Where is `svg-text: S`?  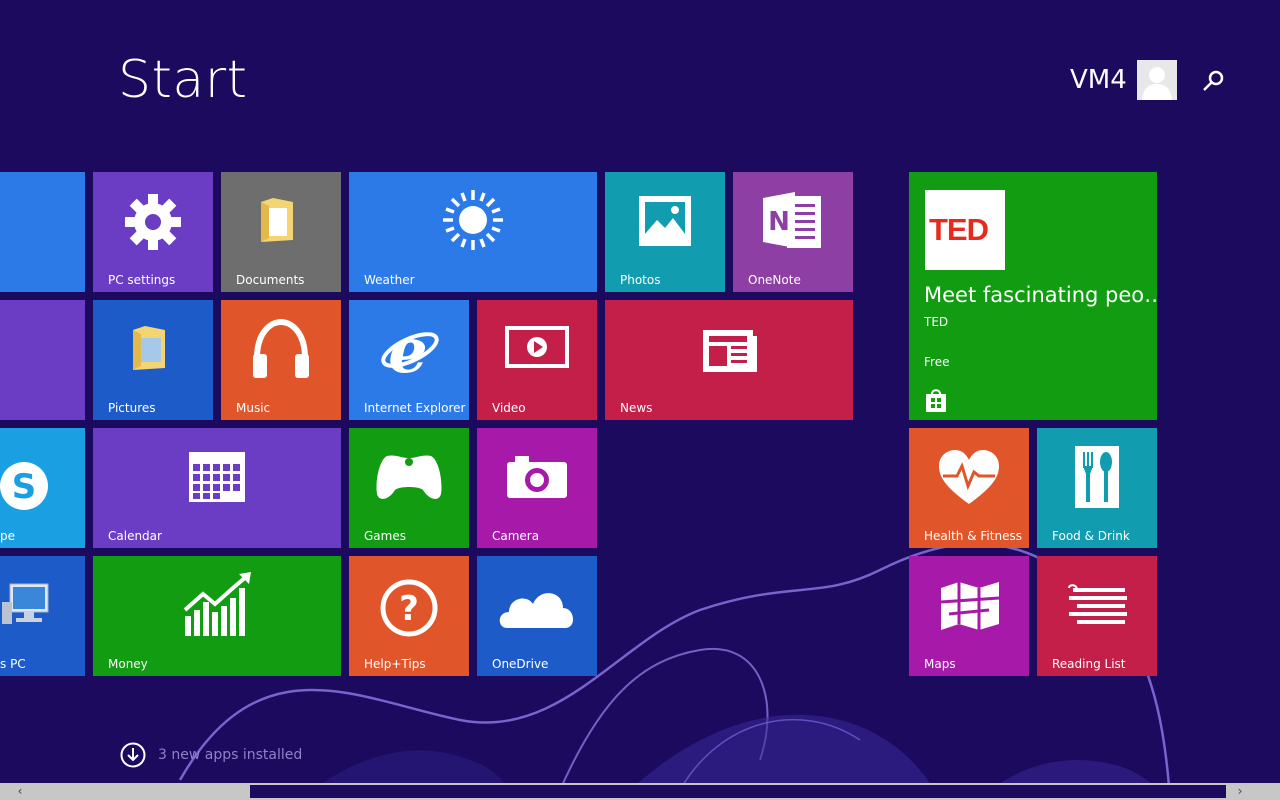
svg-text: S is located at coordinates (24, 487).